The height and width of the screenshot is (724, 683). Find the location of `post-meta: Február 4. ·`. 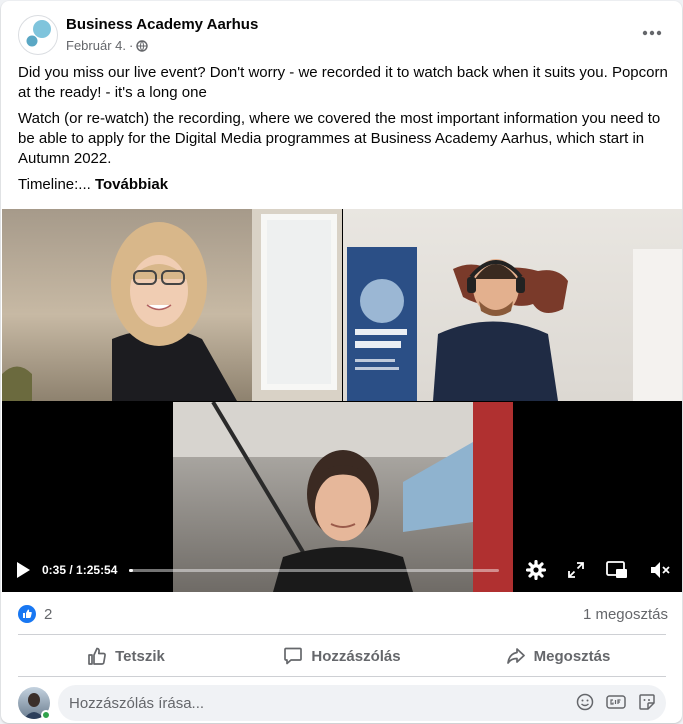

post-meta: Február 4. · is located at coordinates (107, 45).